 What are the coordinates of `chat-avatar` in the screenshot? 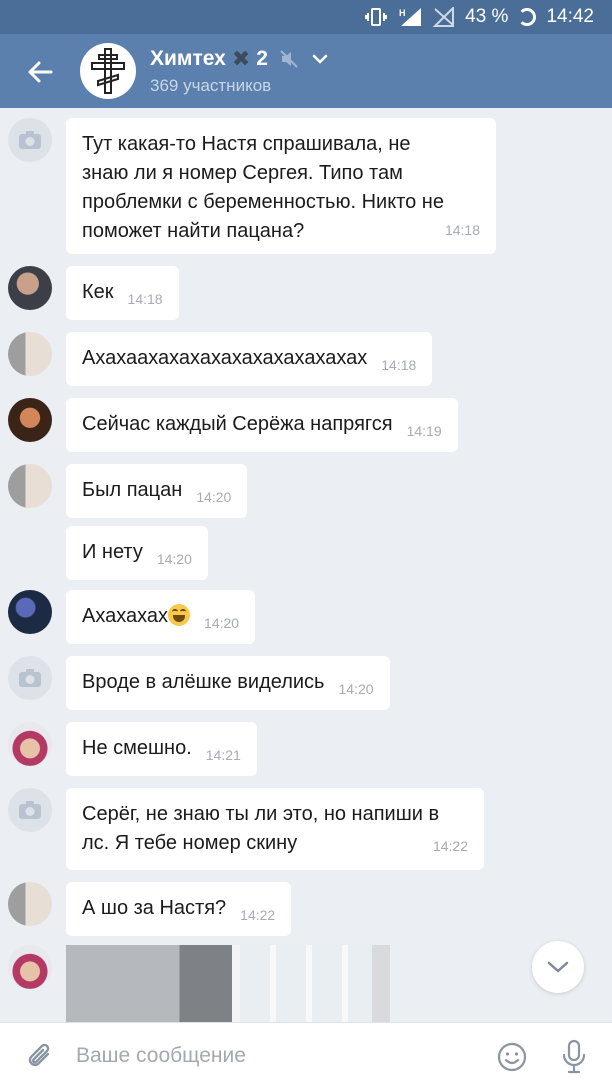 It's located at (108, 71).